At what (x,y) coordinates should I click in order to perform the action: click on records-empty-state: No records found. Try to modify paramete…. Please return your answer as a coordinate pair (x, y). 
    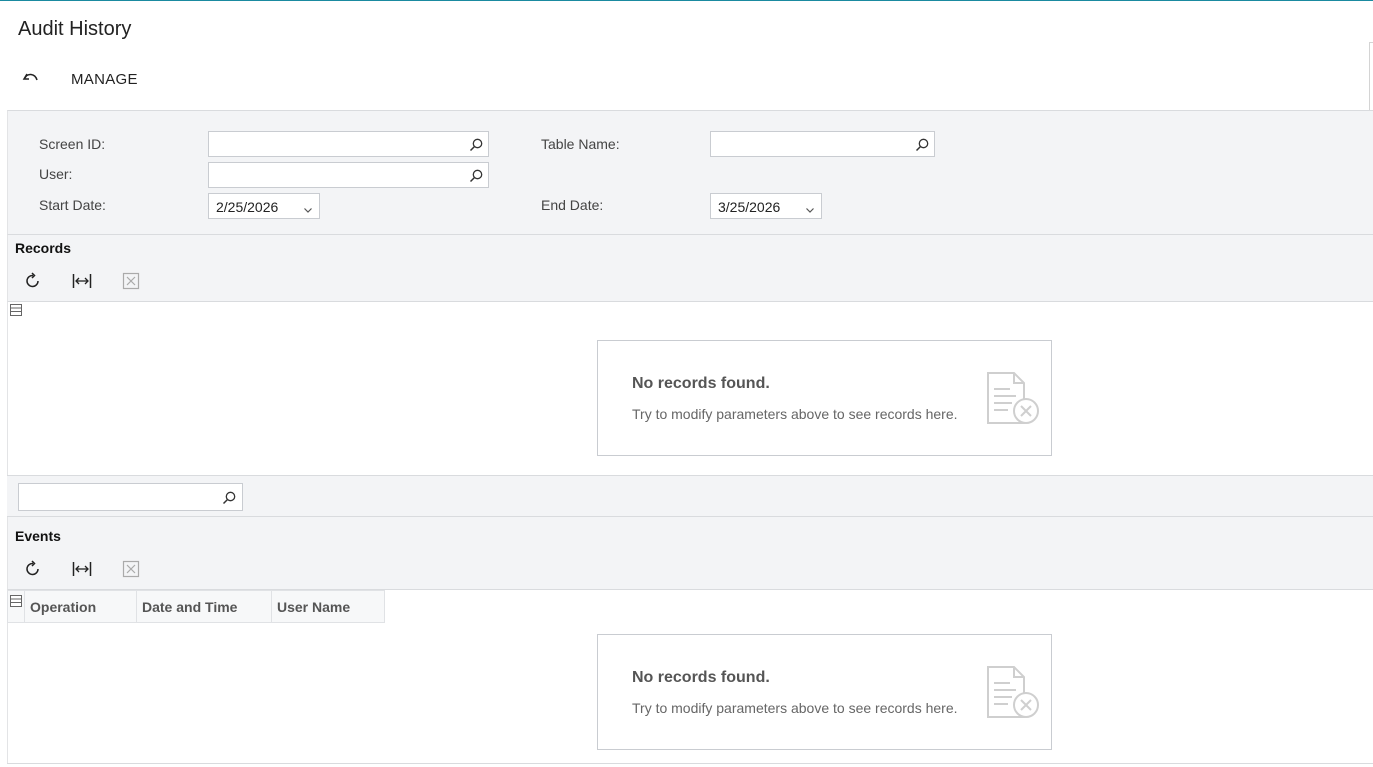
    Looking at the image, I should click on (824, 398).